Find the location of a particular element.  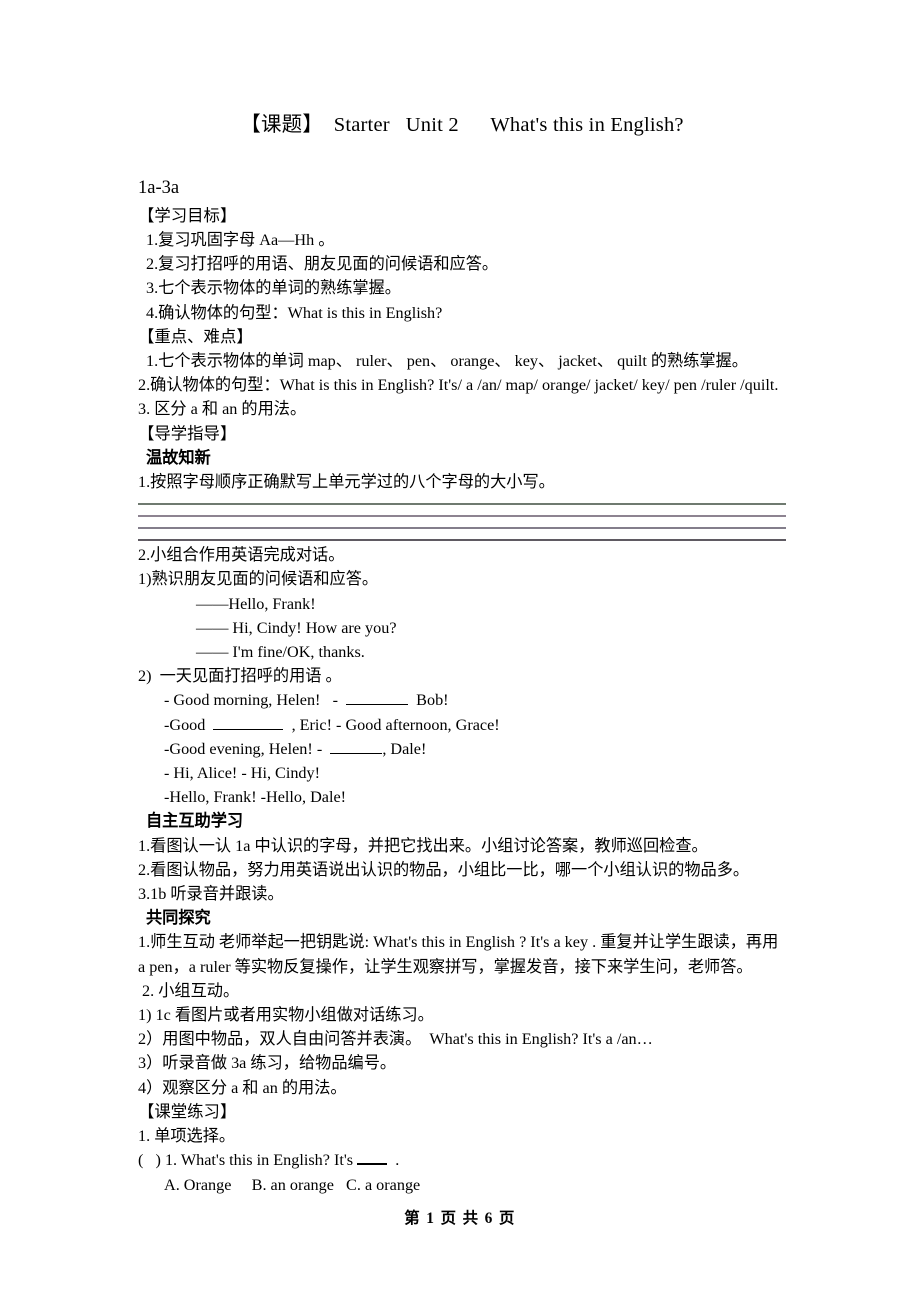

inquiry-heading: 共同探究 is located at coordinates (178, 918).